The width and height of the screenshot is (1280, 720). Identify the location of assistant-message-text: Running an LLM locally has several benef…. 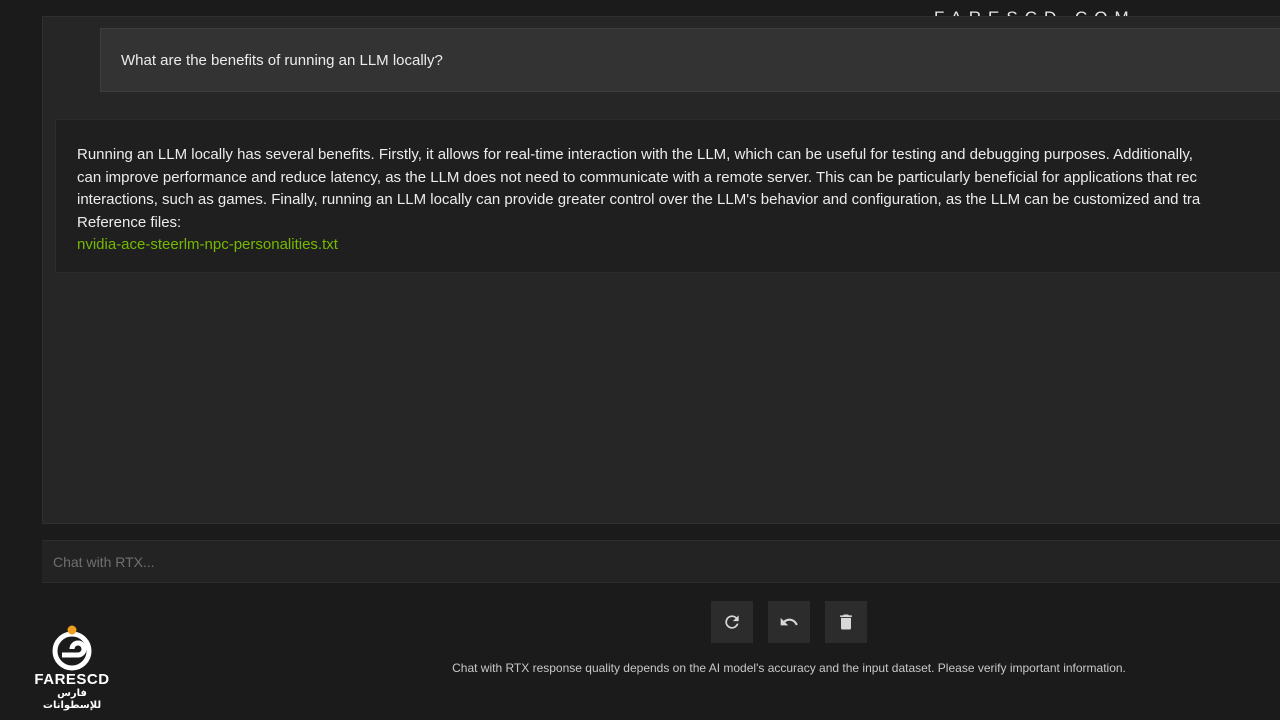
(678, 178).